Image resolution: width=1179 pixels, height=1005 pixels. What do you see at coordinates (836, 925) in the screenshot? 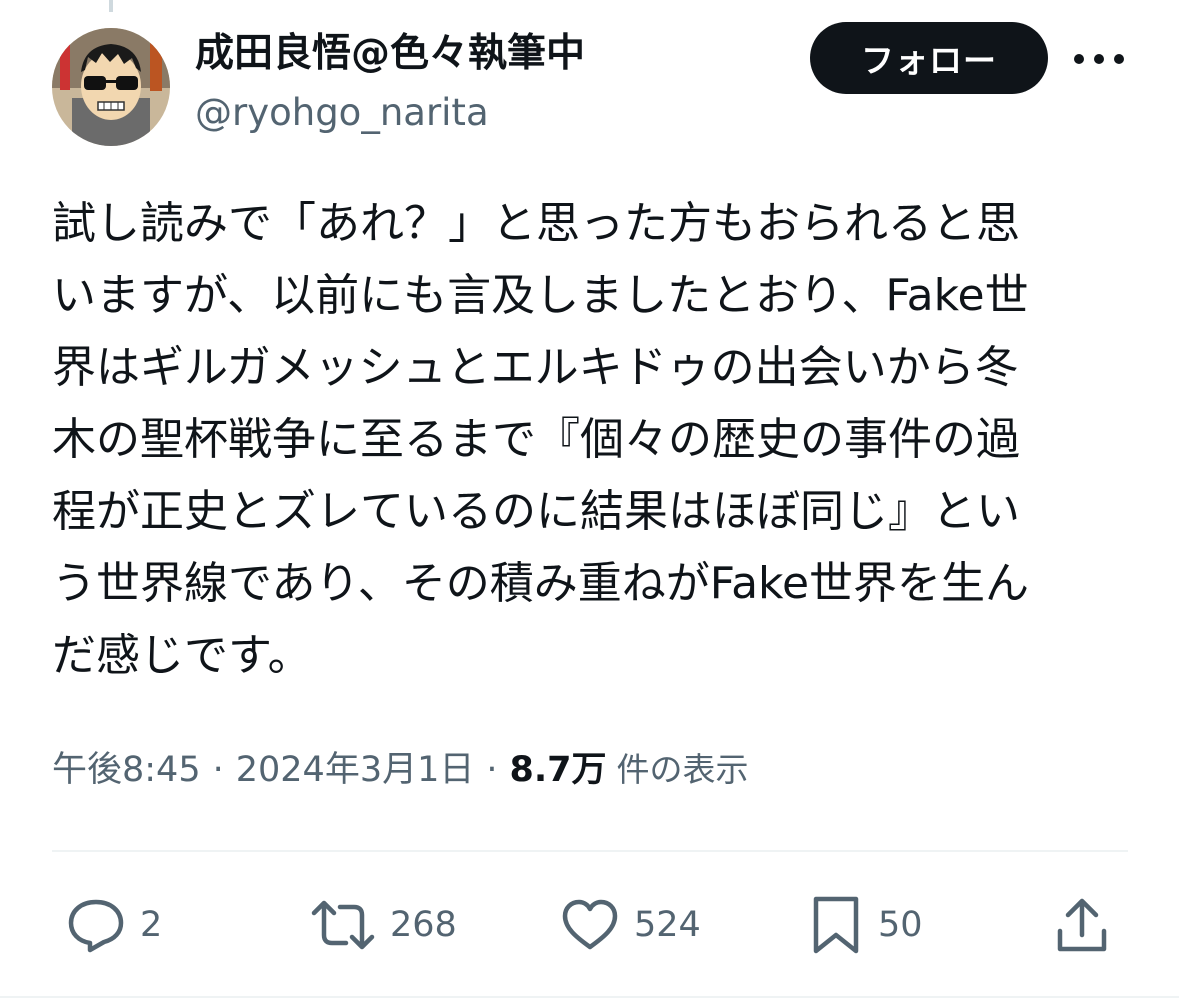
I see `bookmark-icon` at bounding box center [836, 925].